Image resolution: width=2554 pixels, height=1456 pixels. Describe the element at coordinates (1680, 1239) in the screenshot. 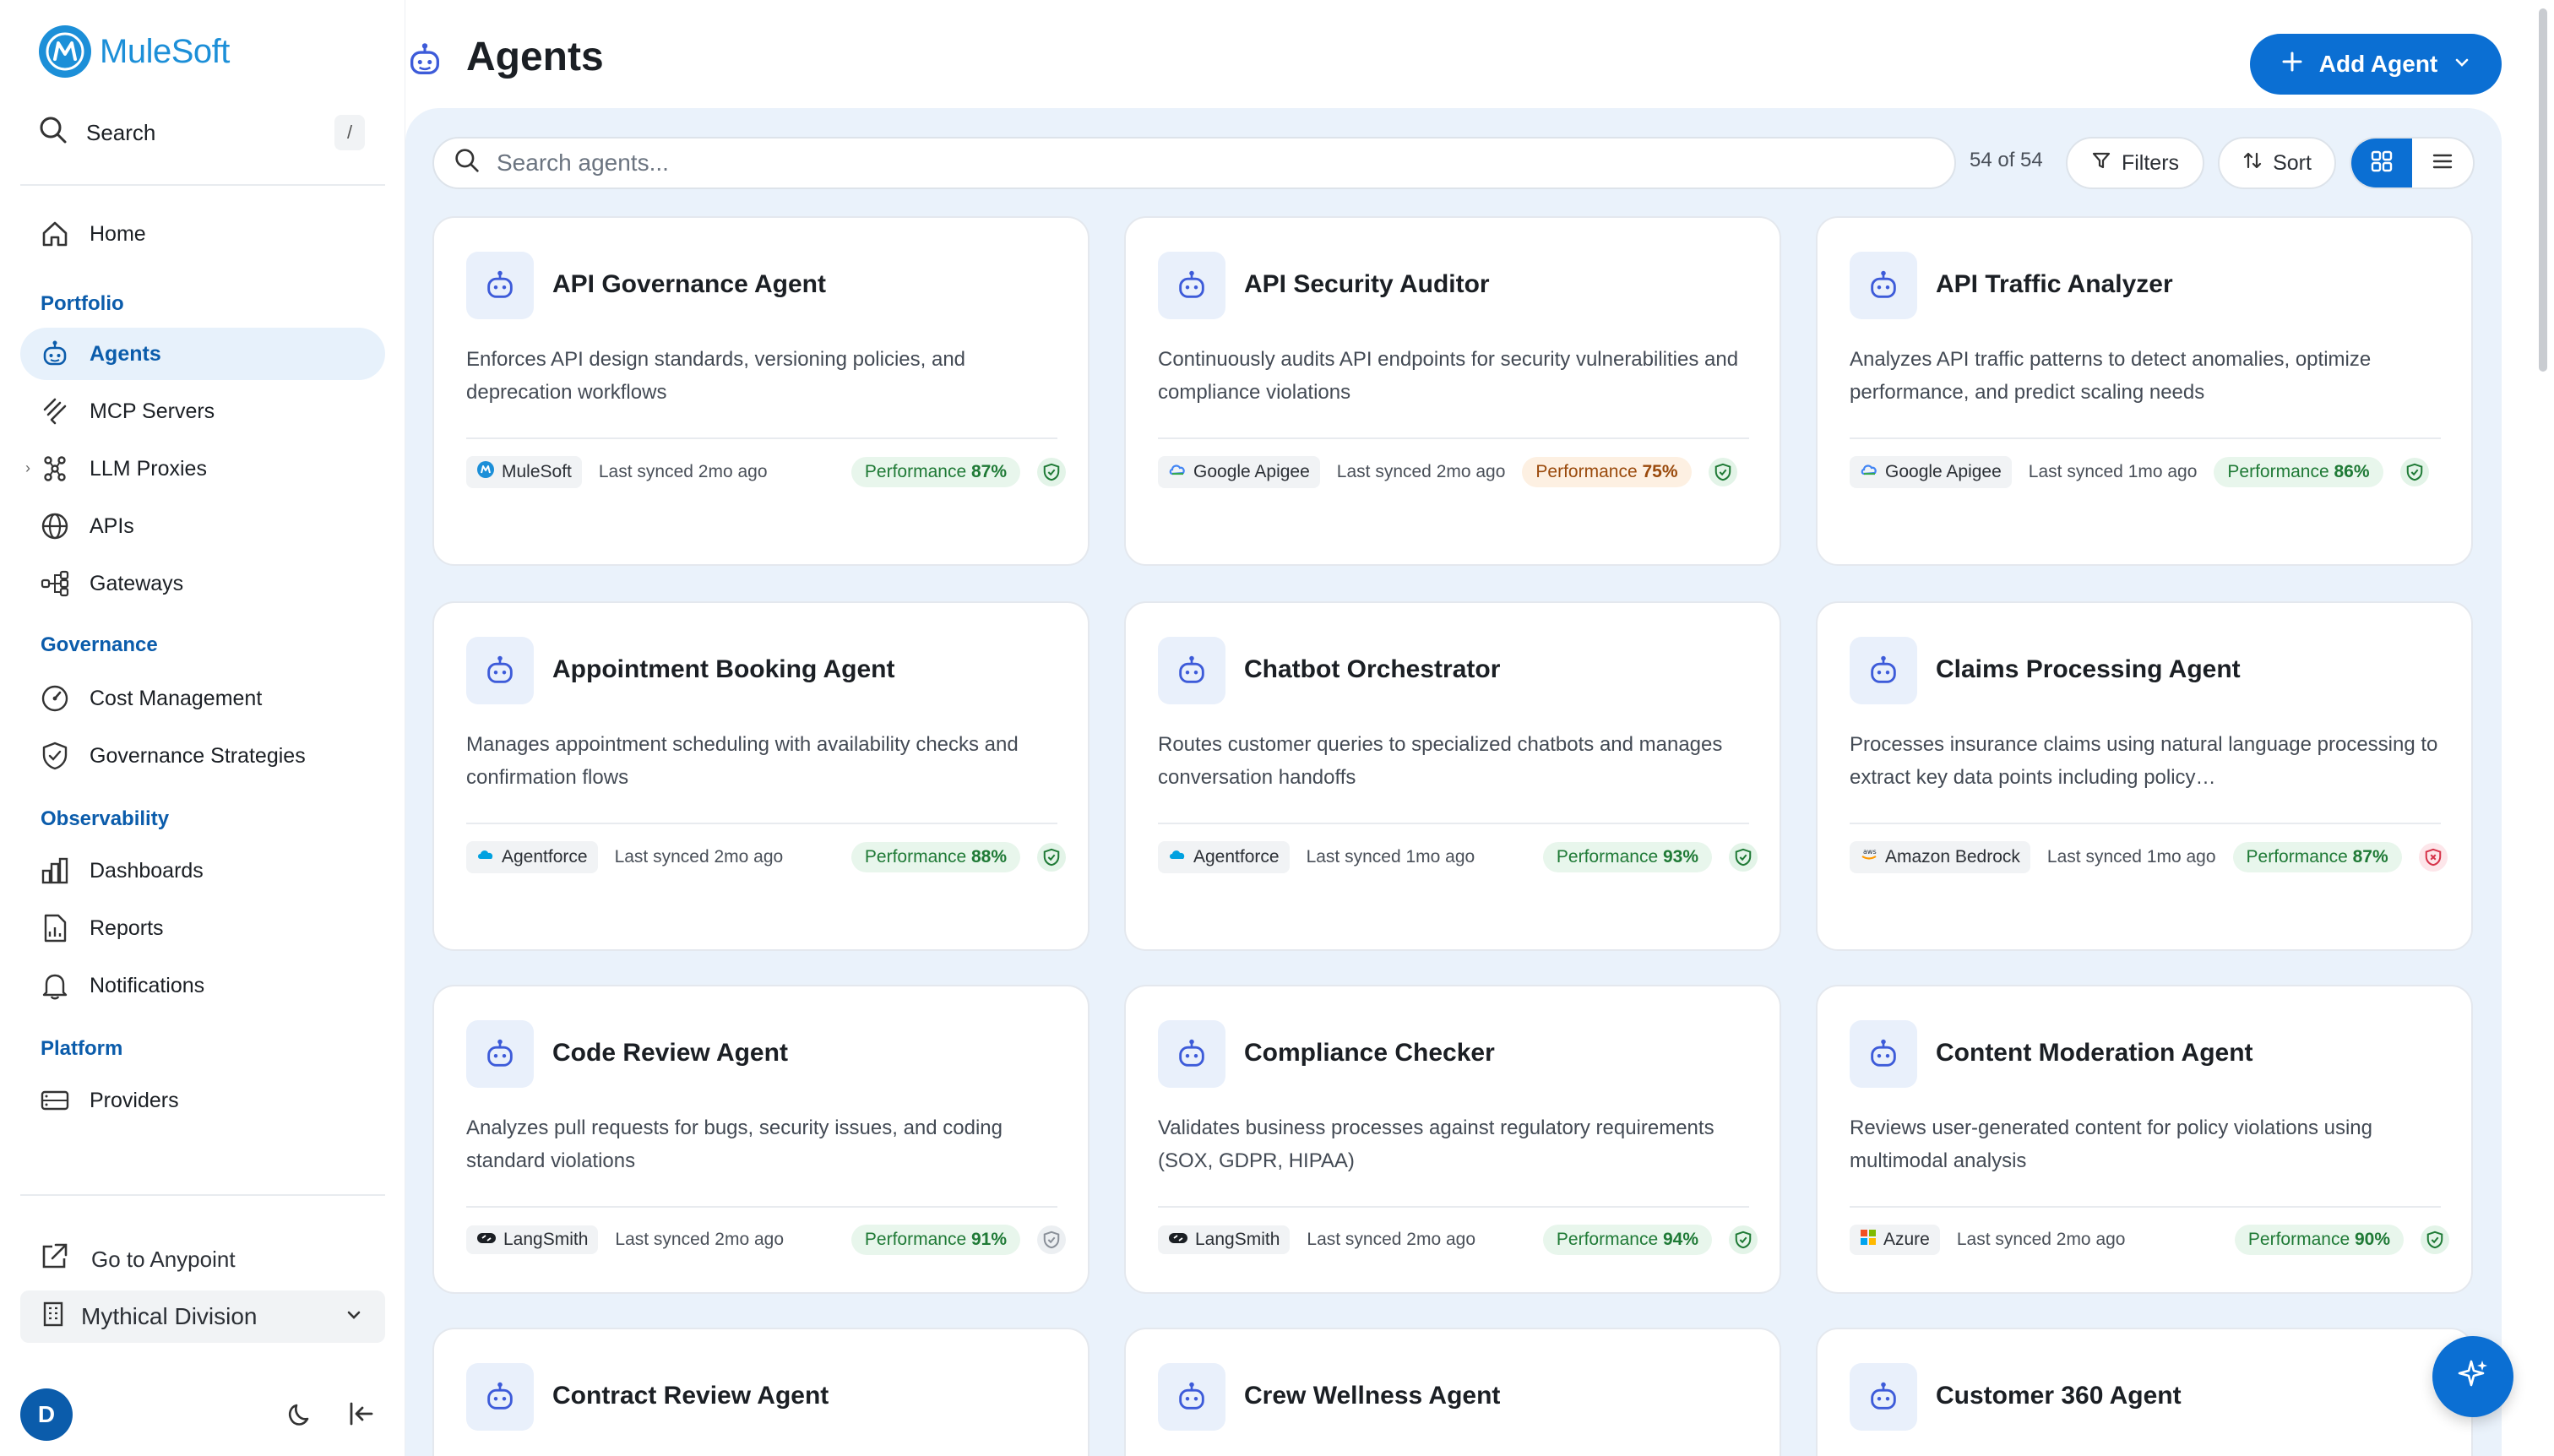

I see `performance-value: 94%` at that location.